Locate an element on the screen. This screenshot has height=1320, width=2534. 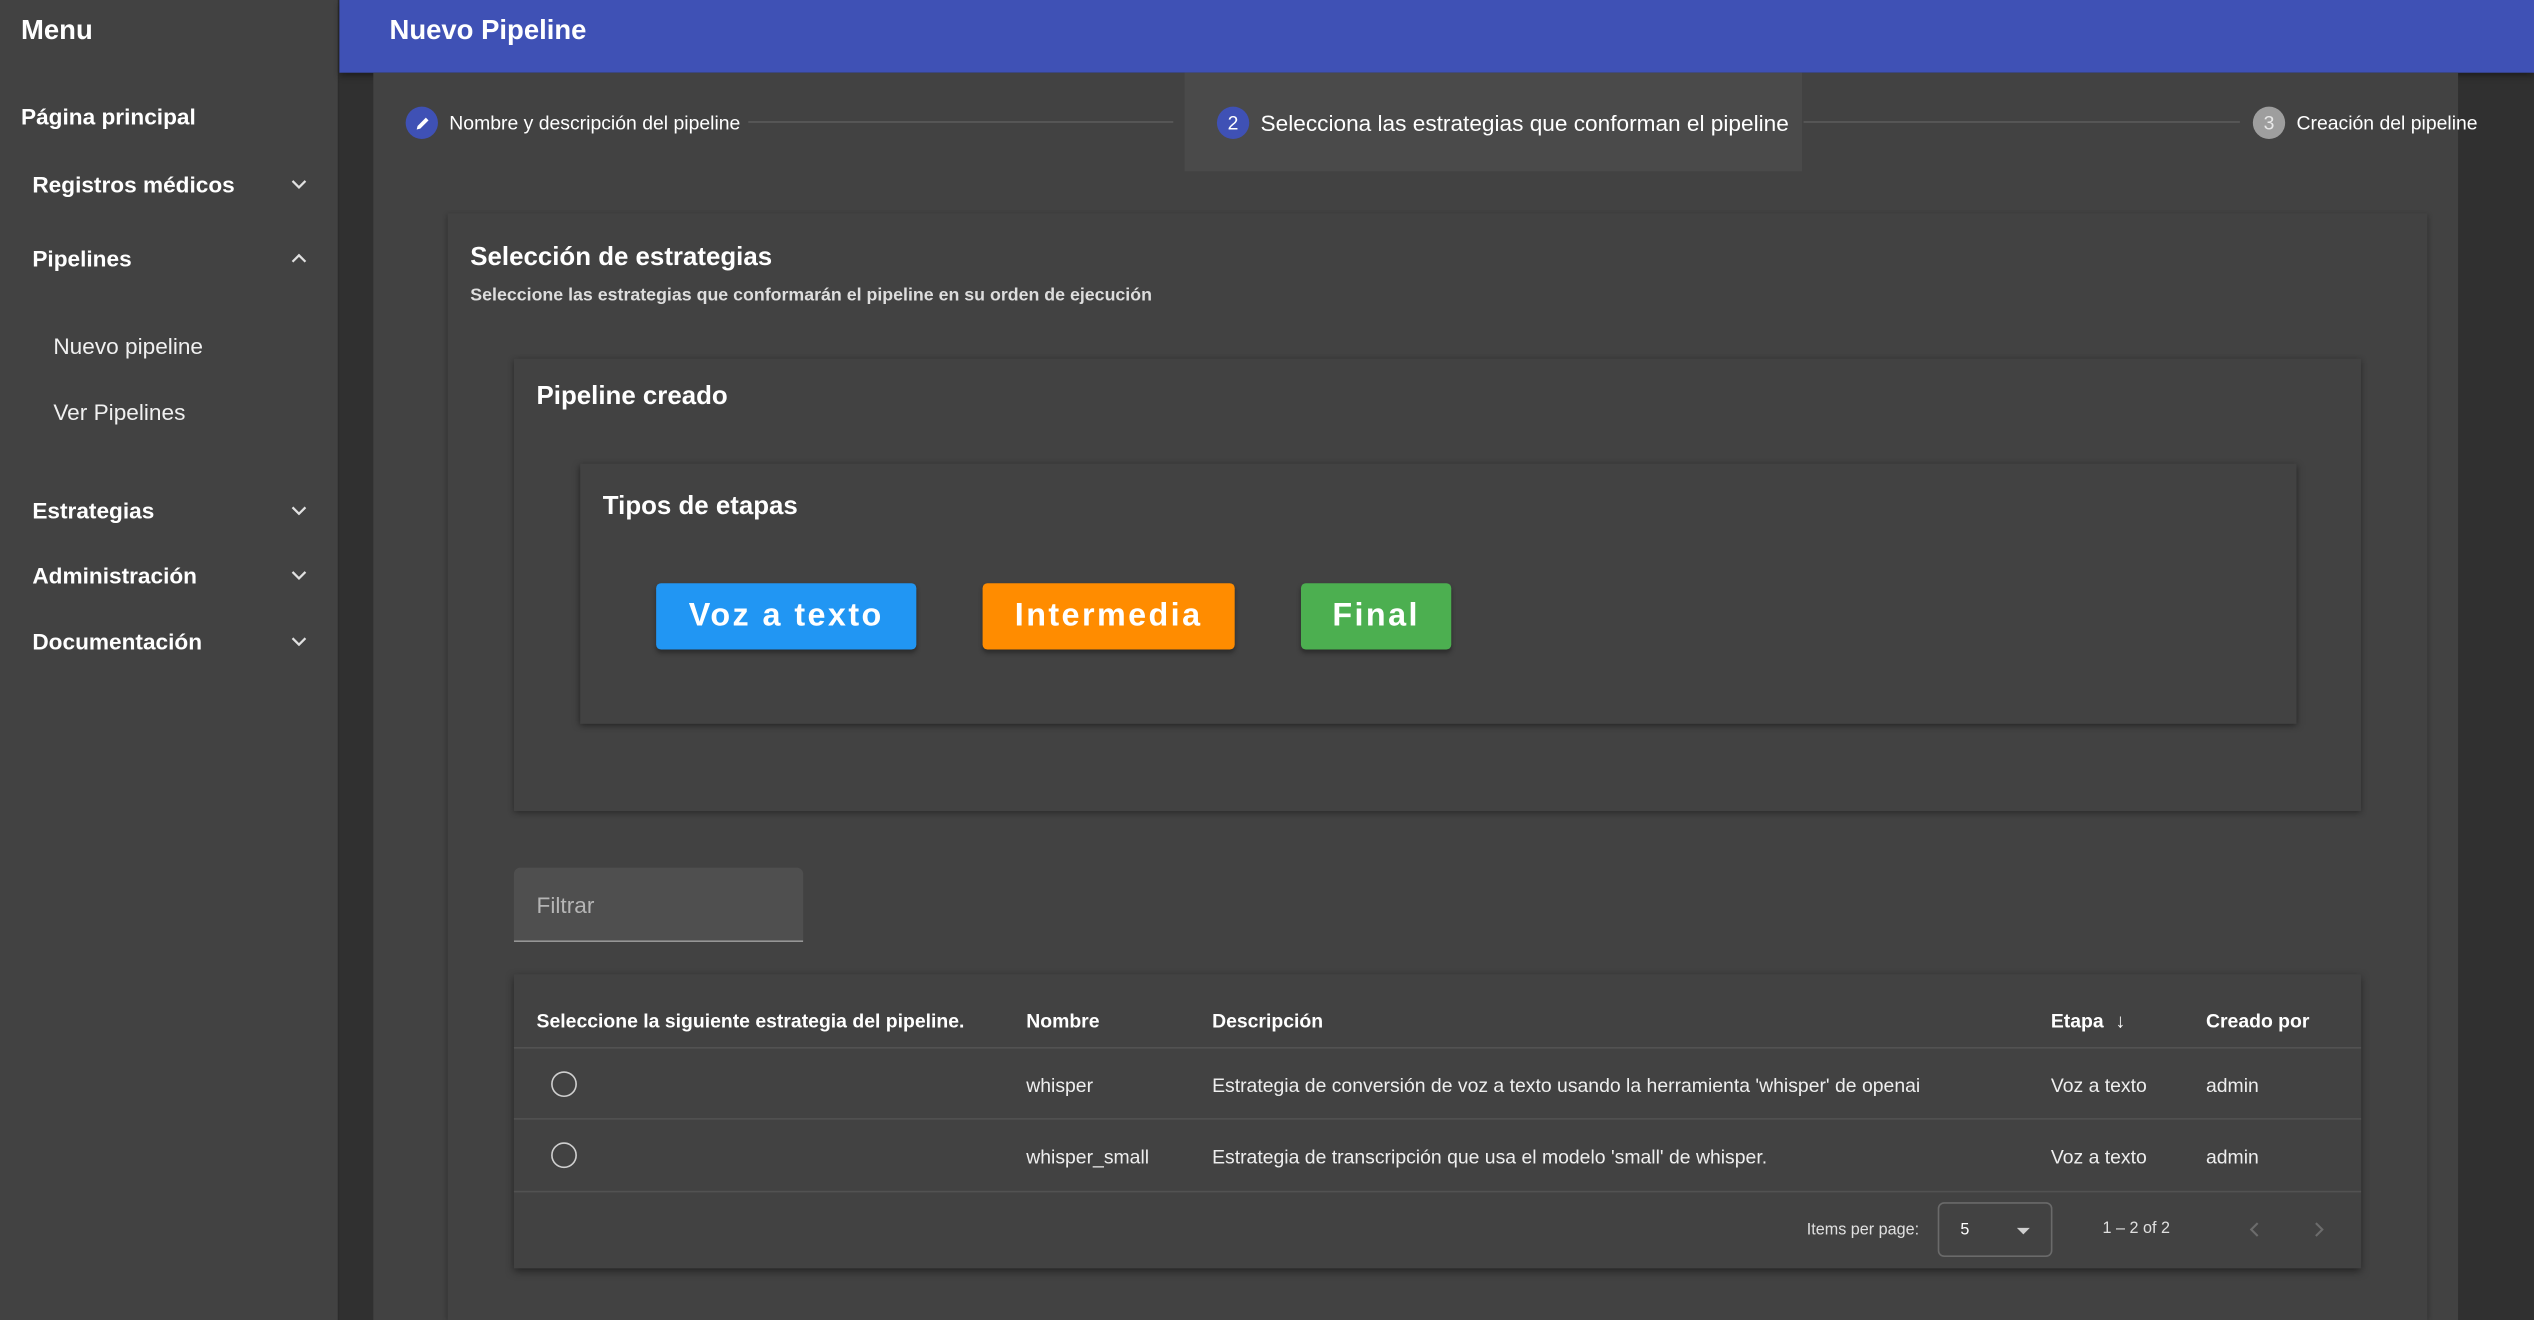
stage-types-title: Tipos de etapas is located at coordinates (700, 506).